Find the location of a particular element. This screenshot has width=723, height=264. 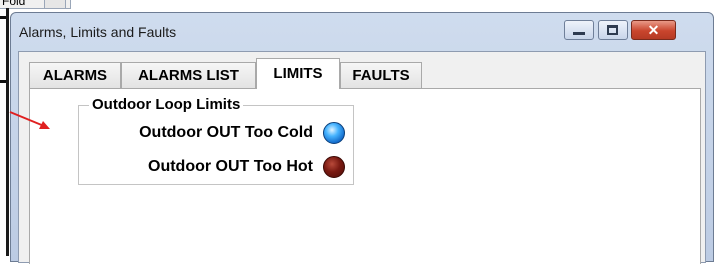

close-icon: ✕ is located at coordinates (653, 30).